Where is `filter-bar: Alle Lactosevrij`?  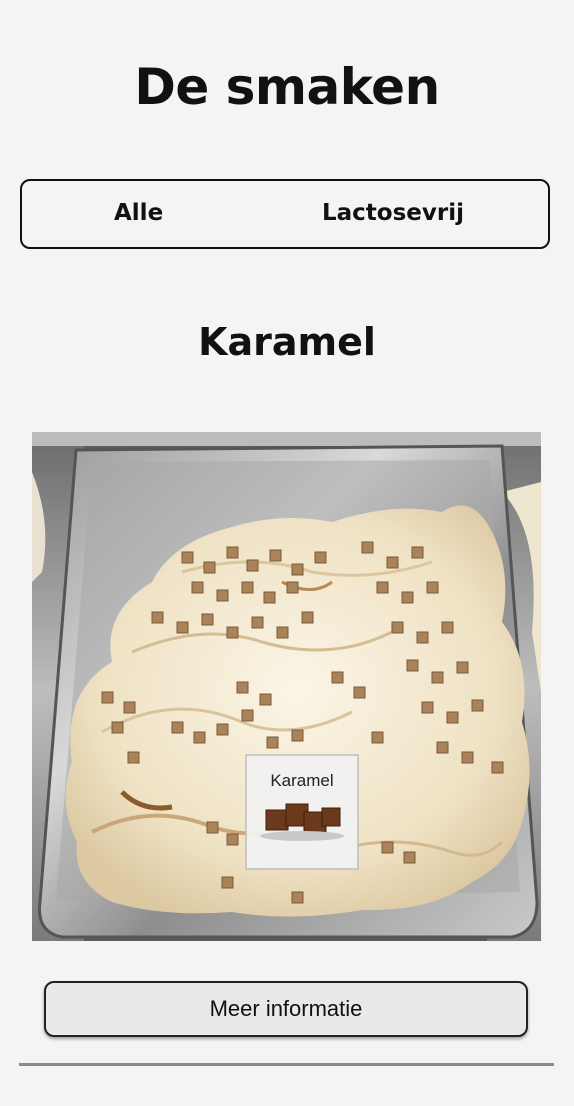 filter-bar: Alle Lactosevrij is located at coordinates (285, 214).